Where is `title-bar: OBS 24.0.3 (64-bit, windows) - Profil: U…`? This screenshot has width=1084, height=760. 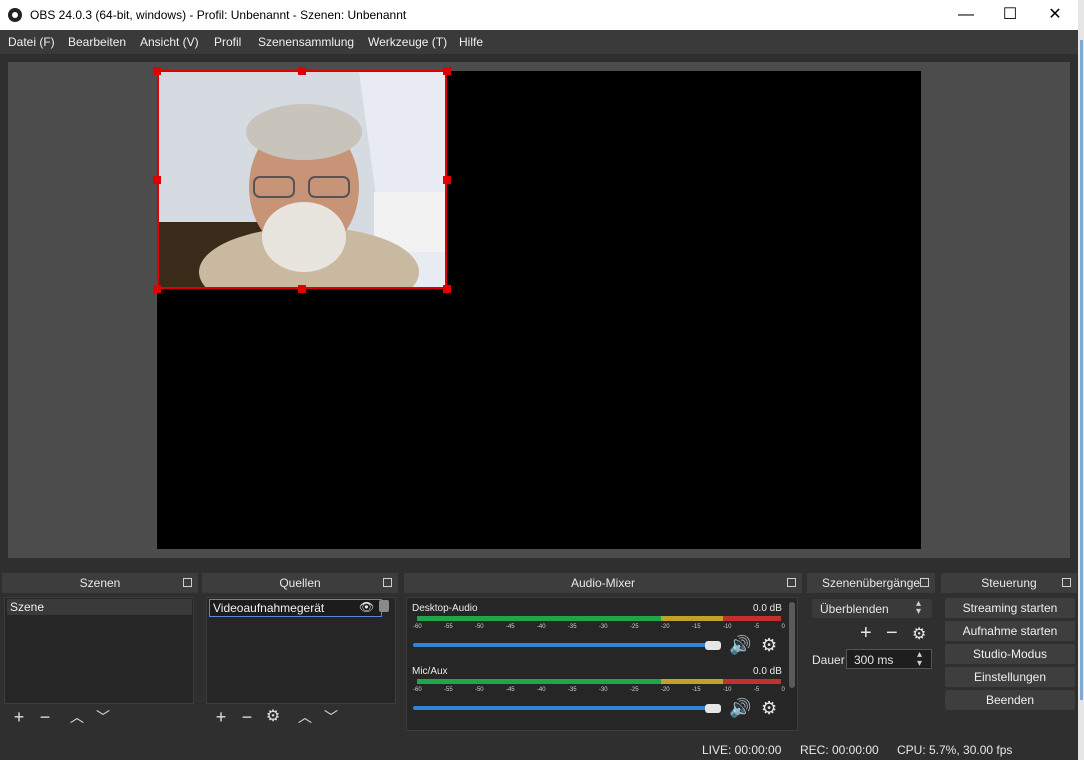 title-bar: OBS 24.0.3 (64-bit, windows) - Profil: U… is located at coordinates (539, 15).